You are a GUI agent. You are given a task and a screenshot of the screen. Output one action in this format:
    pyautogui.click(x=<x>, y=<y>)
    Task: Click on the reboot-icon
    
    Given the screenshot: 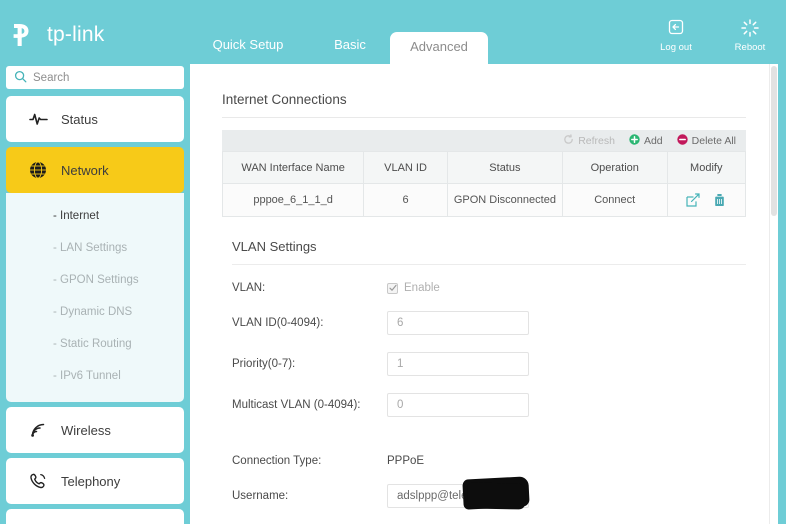 What is the action you would take?
    pyautogui.click(x=750, y=29)
    